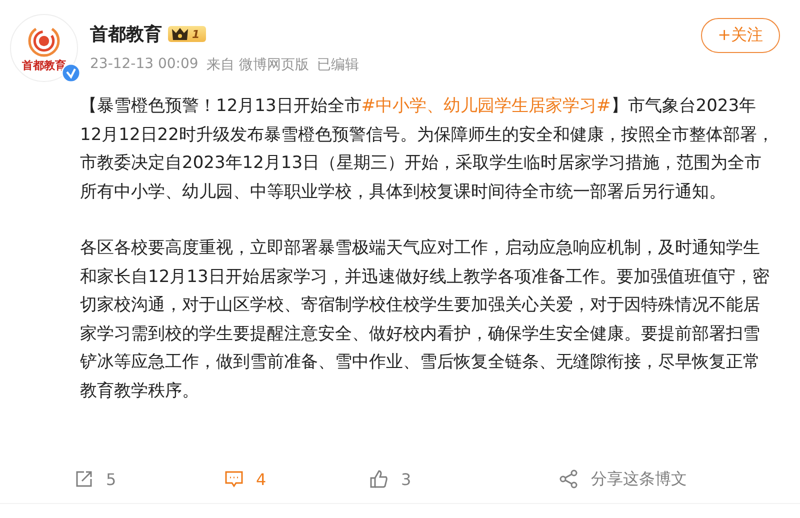 This screenshot has height=518, width=800. What do you see at coordinates (234, 479) in the screenshot?
I see `comment-icon` at bounding box center [234, 479].